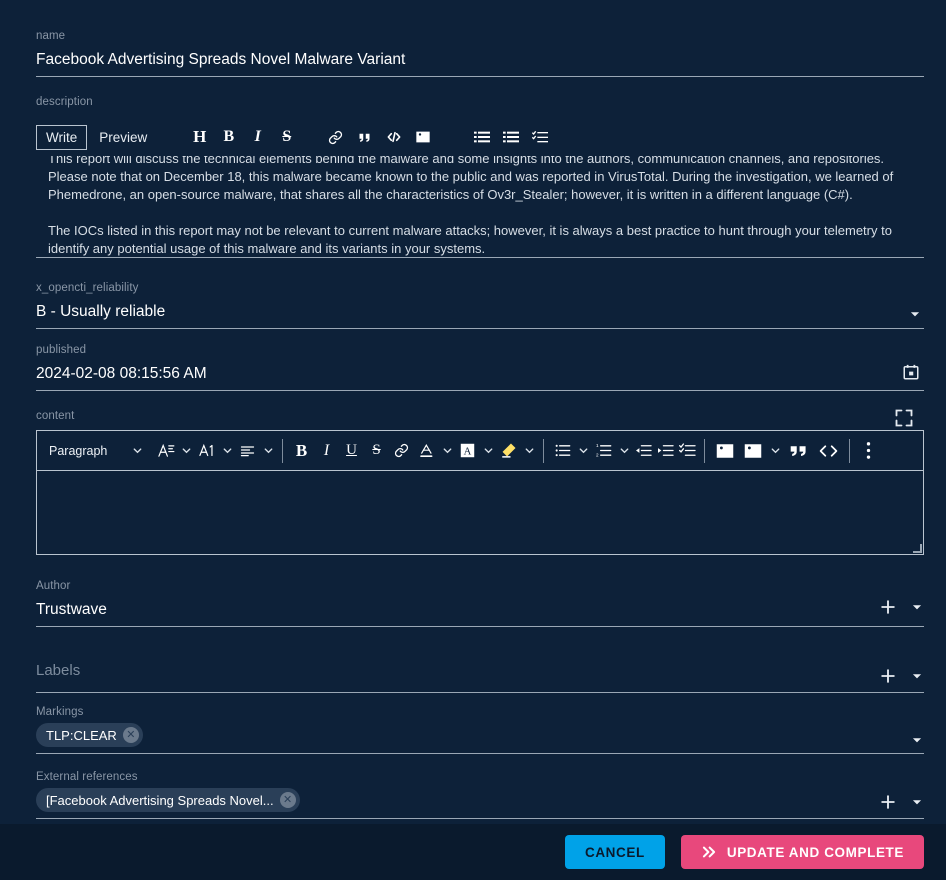 The image size is (946, 880). I want to click on underline-icon: U, so click(351, 451).